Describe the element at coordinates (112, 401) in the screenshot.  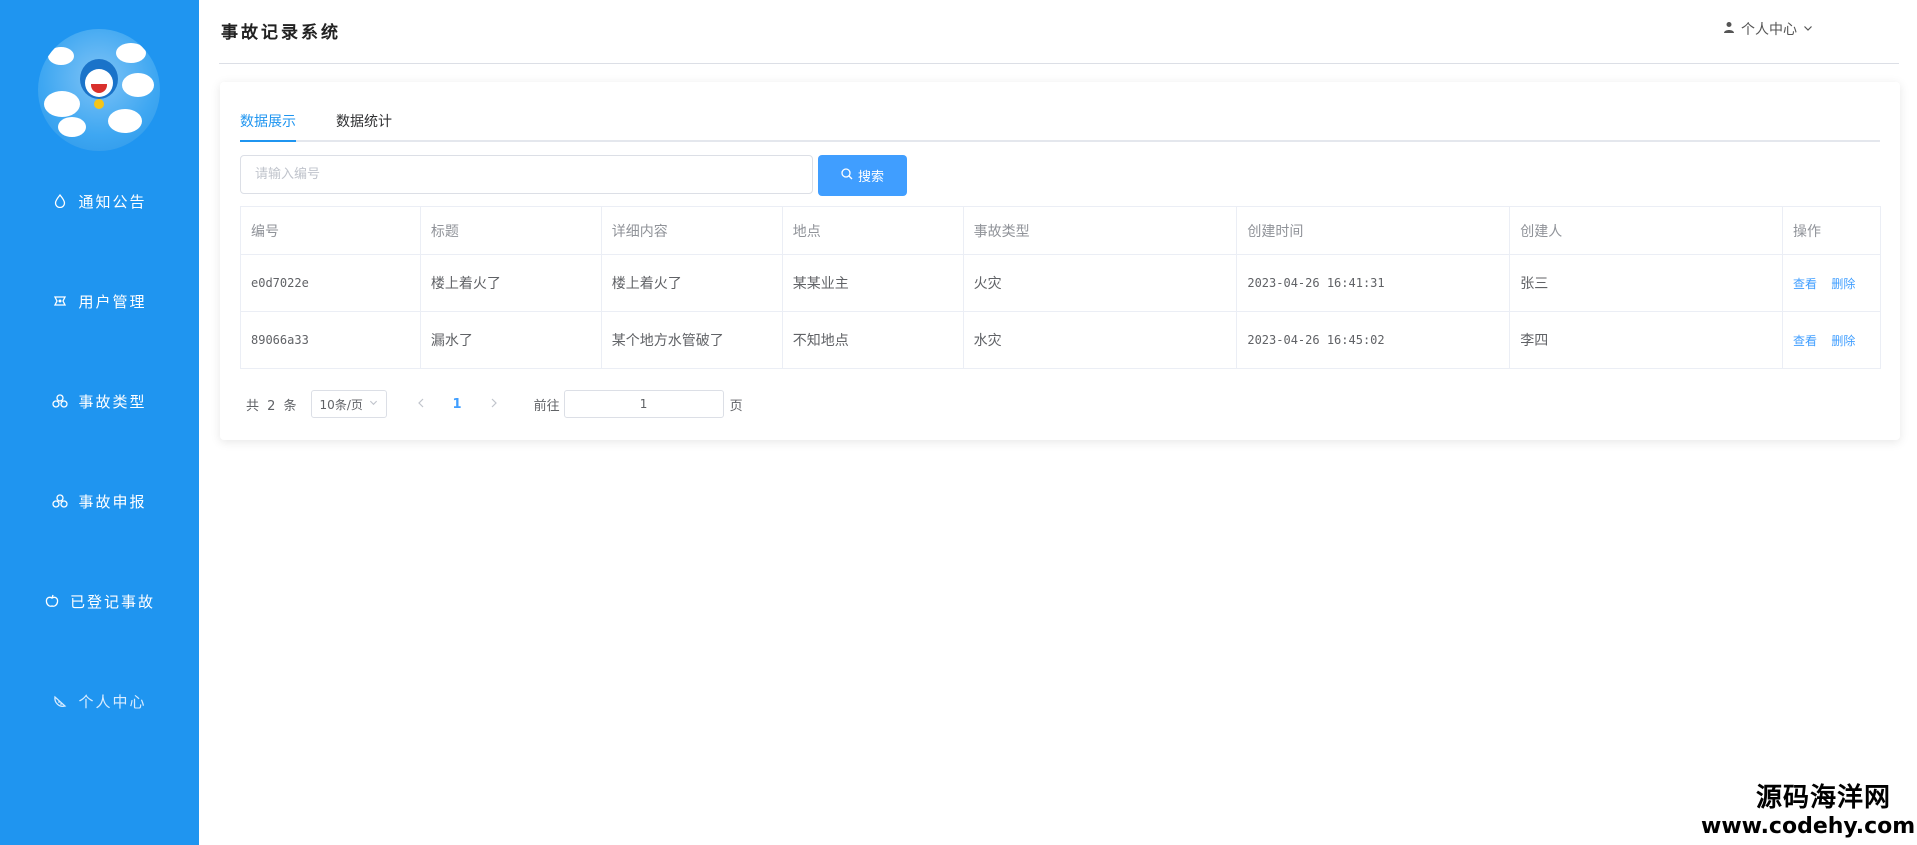
I see `sidebar-item-label: 事故类型` at that location.